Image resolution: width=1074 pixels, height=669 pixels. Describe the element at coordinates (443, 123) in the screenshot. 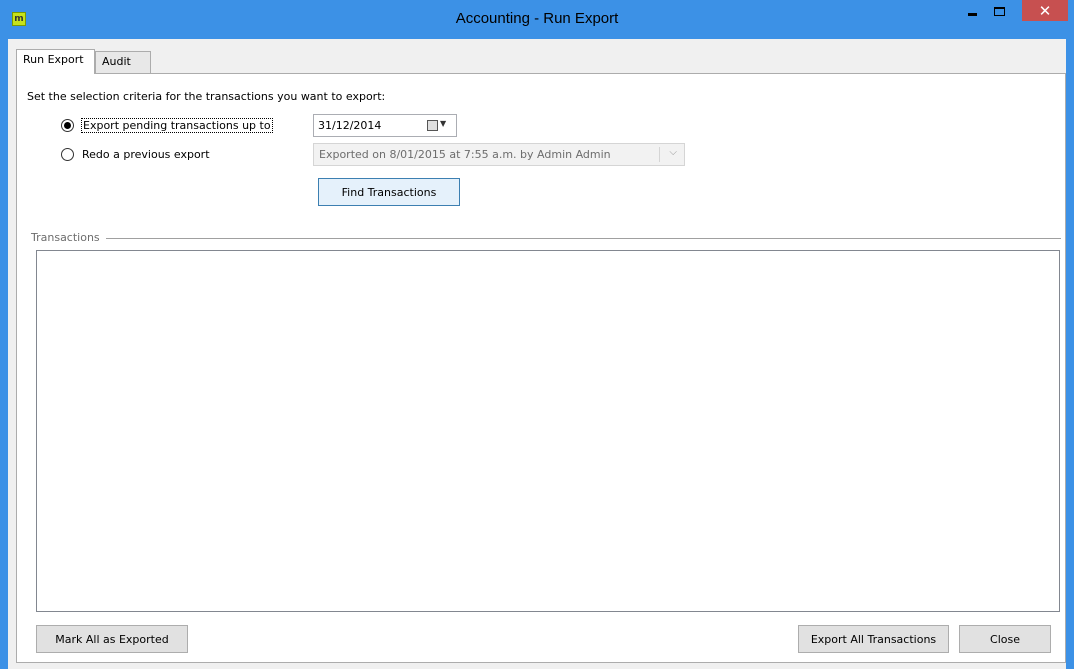

I see `chevron-down-icon: ▼` at that location.